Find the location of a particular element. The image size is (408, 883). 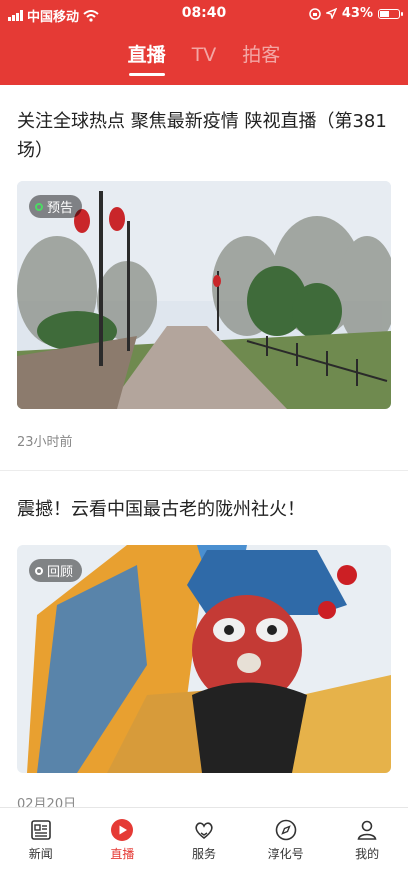

top-tabs: 直播 TV 拍客 is located at coordinates (204, 60).